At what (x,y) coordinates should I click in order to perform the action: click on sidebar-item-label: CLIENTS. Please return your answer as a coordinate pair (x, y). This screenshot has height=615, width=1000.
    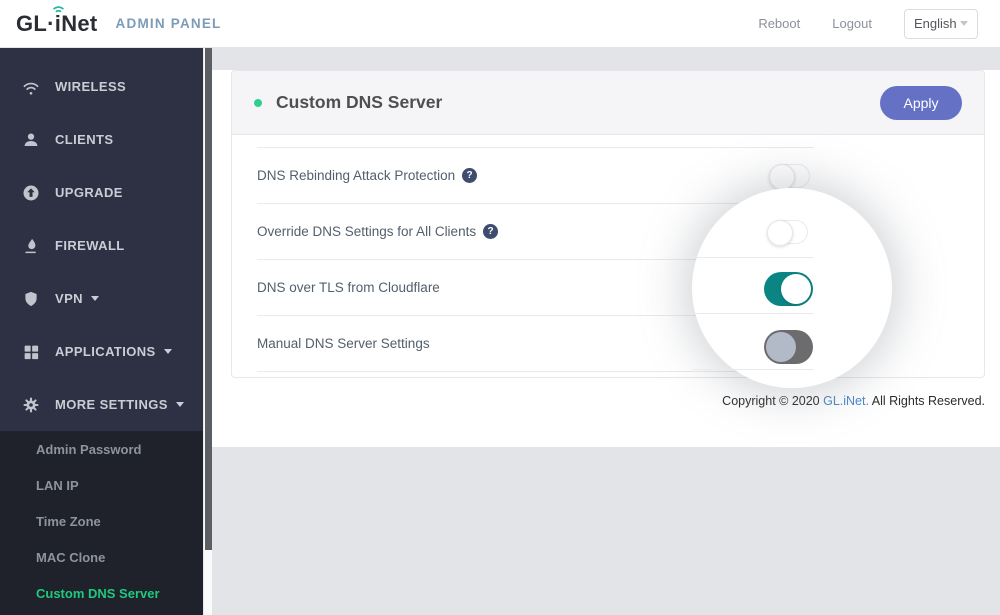
    Looking at the image, I should click on (84, 139).